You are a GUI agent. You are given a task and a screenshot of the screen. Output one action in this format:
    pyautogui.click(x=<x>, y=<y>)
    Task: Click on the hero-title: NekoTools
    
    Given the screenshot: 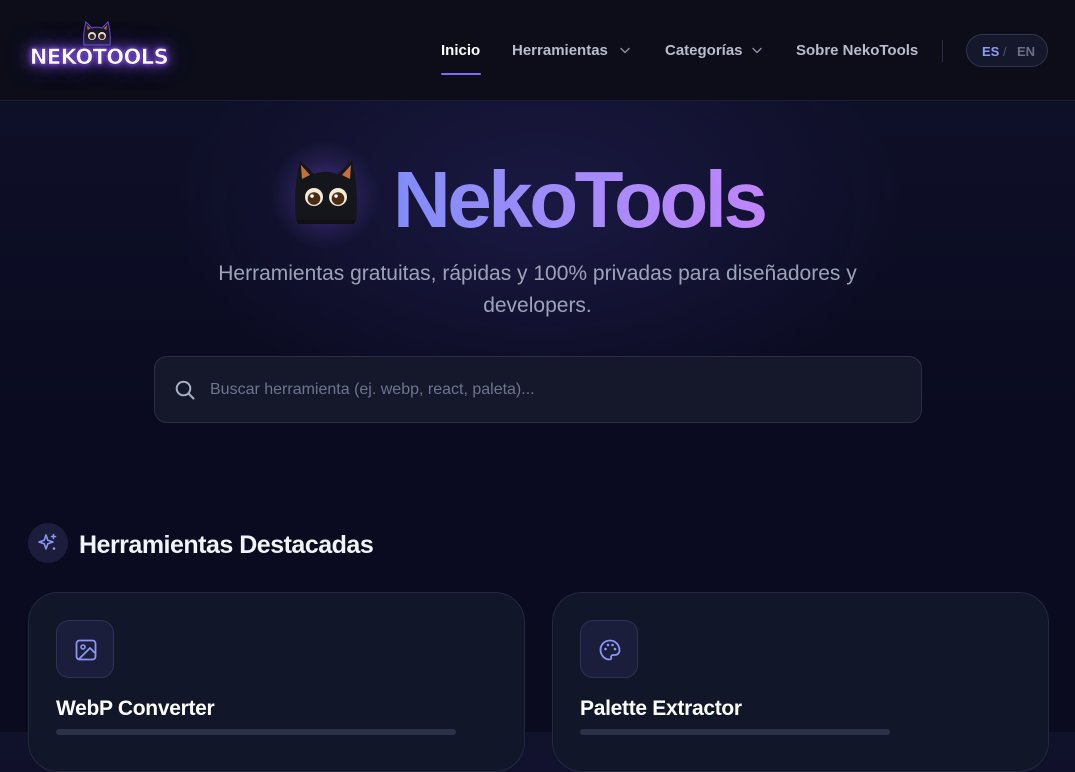 What is the action you would take?
    pyautogui.click(x=580, y=200)
    